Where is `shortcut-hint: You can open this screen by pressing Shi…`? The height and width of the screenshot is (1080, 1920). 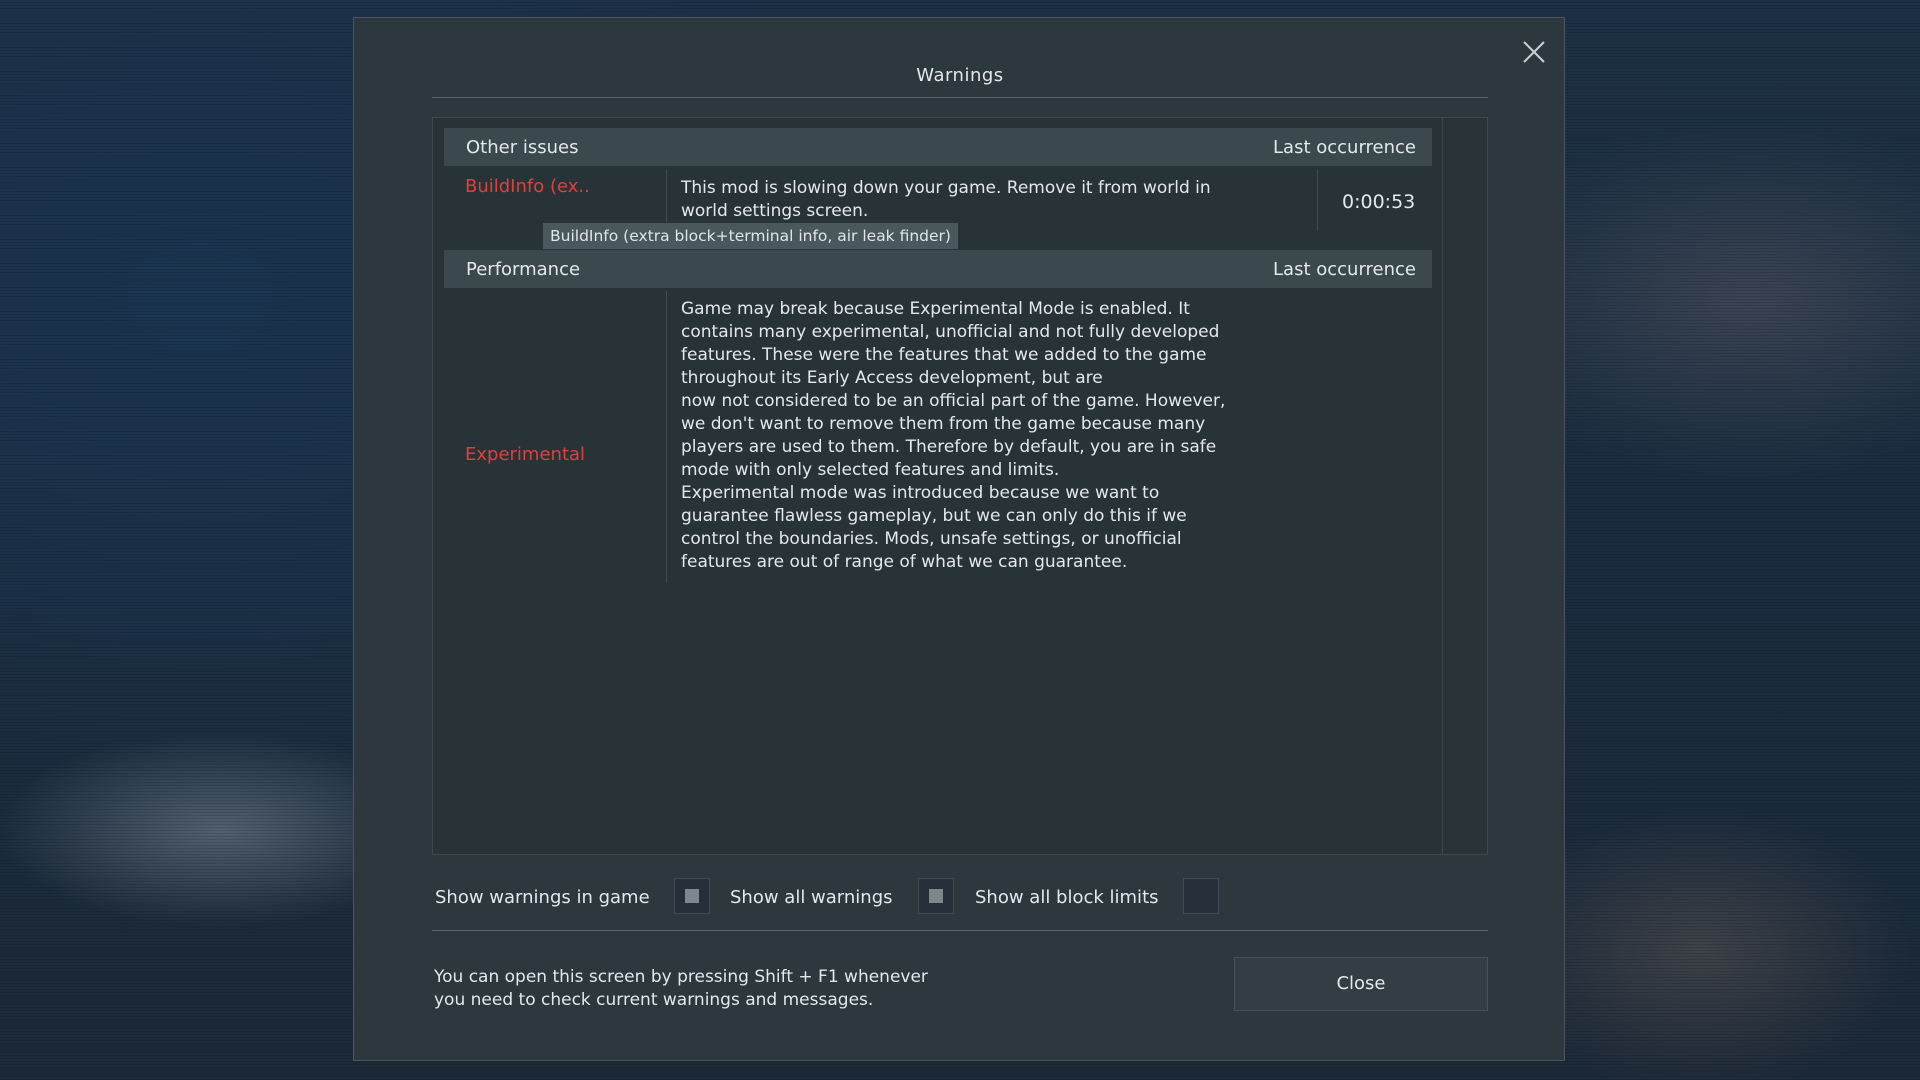
shortcut-hint: You can open this screen by pressing Shi… is located at coordinates (681, 988).